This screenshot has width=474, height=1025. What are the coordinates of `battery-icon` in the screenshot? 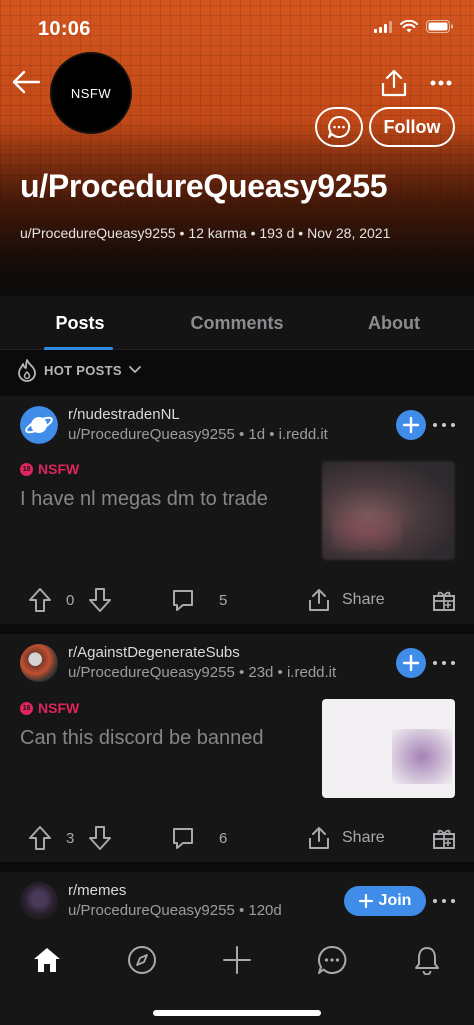 It's located at (439, 26).